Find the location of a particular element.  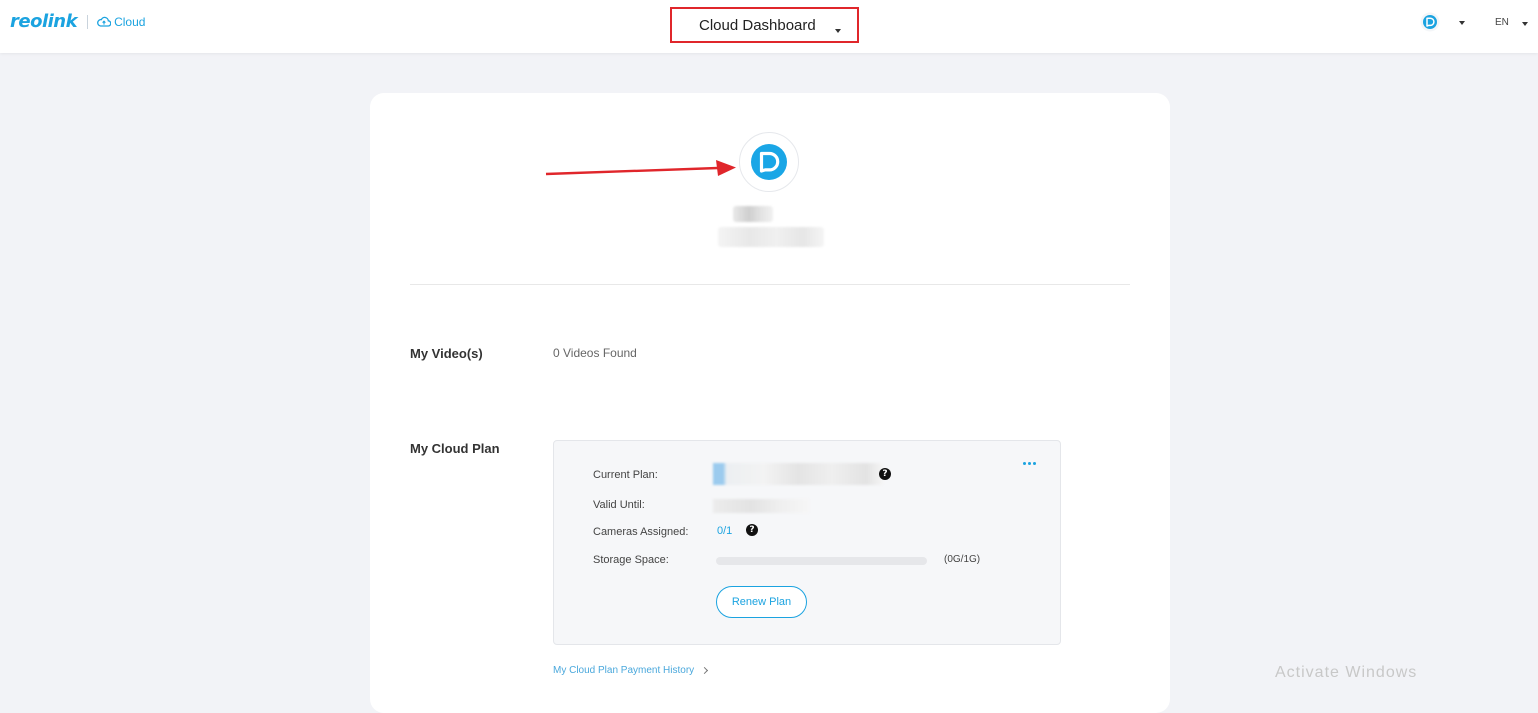

section-divider is located at coordinates (770, 284).